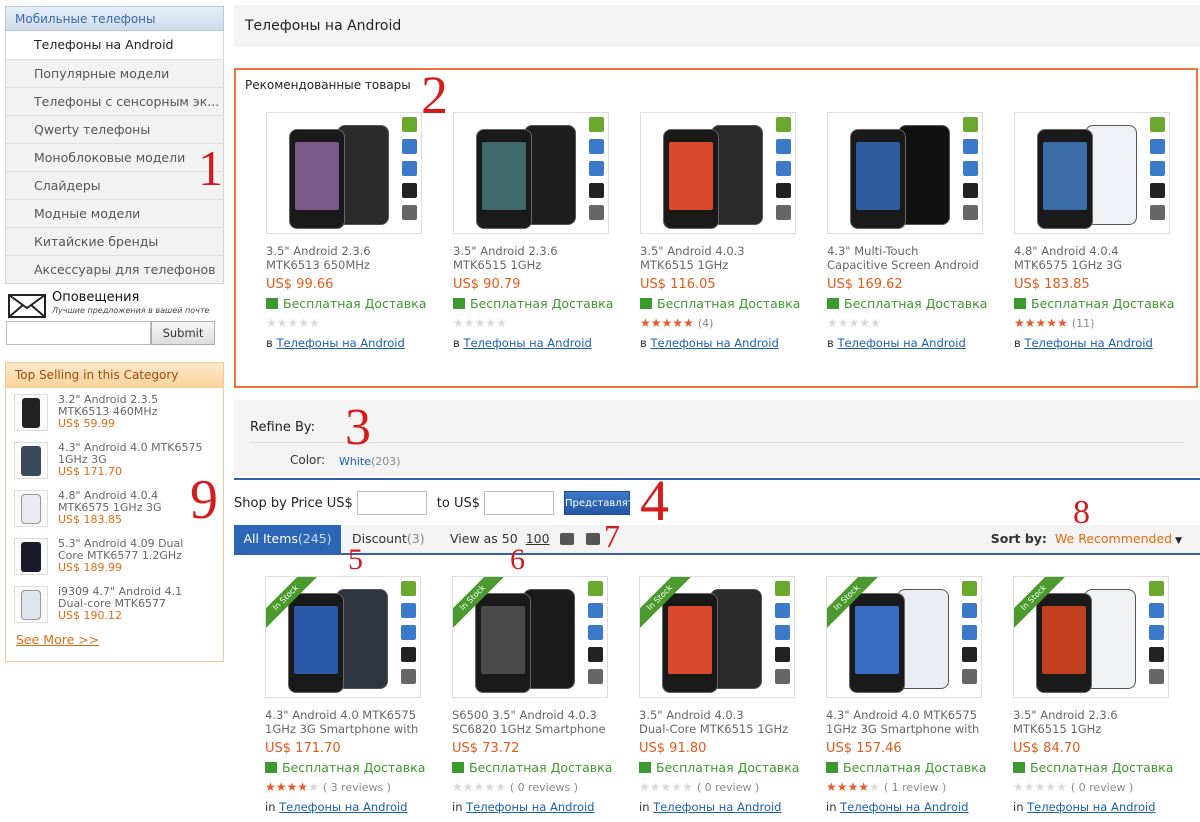  I want to click on sidebar-item-fashion: Модные модели, so click(114, 213).